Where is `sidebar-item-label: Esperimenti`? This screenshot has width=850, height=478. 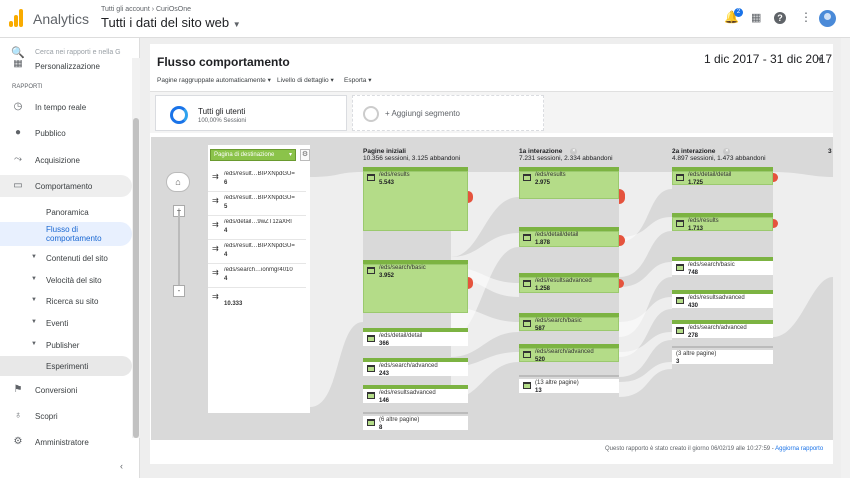 sidebar-item-label: Esperimenti is located at coordinates (67, 366).